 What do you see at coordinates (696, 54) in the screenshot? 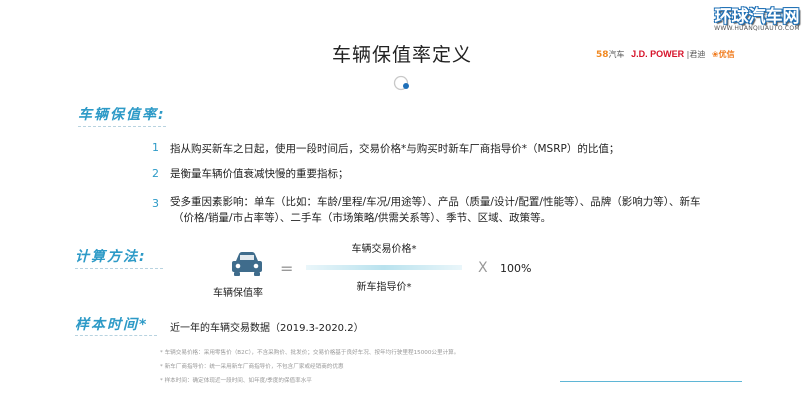
I see `logo-jd-power-cn: |君迪` at bounding box center [696, 54].